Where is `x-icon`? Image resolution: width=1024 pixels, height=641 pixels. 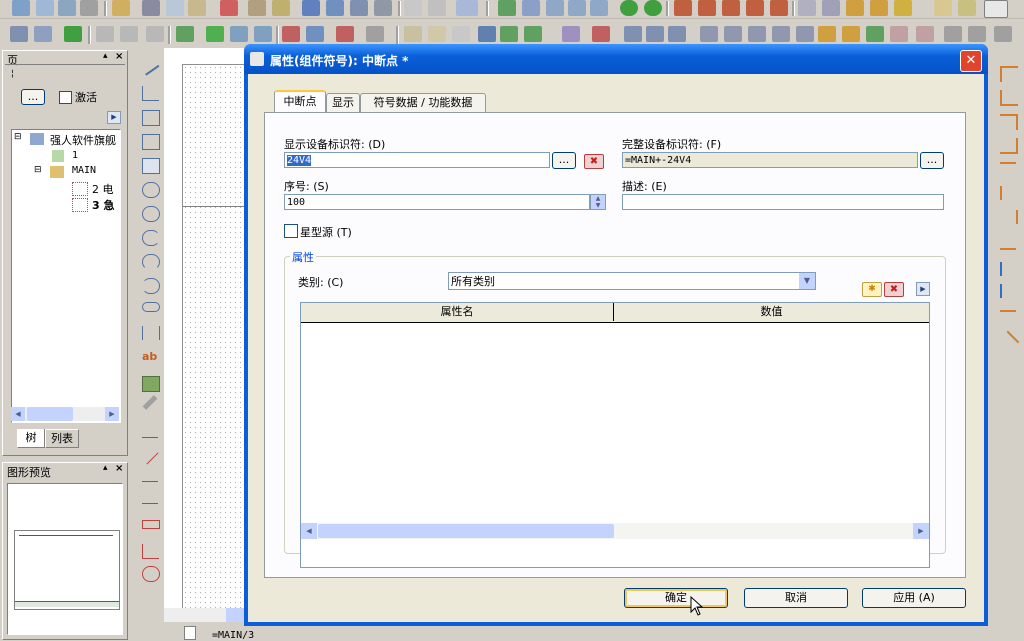
x-icon is located at coordinates (345, 34).